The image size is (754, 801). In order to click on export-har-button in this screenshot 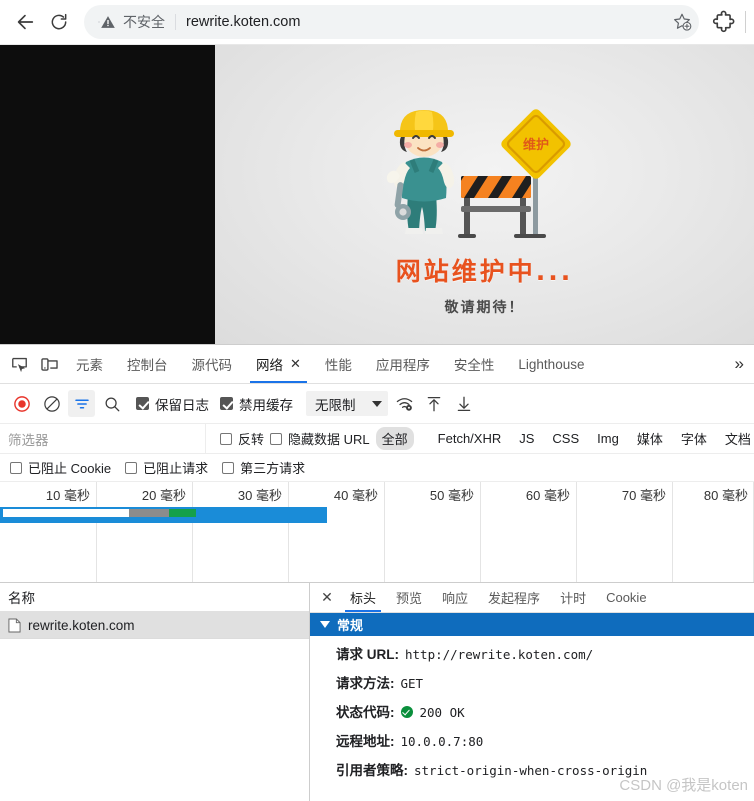, I will do `click(464, 403)`.